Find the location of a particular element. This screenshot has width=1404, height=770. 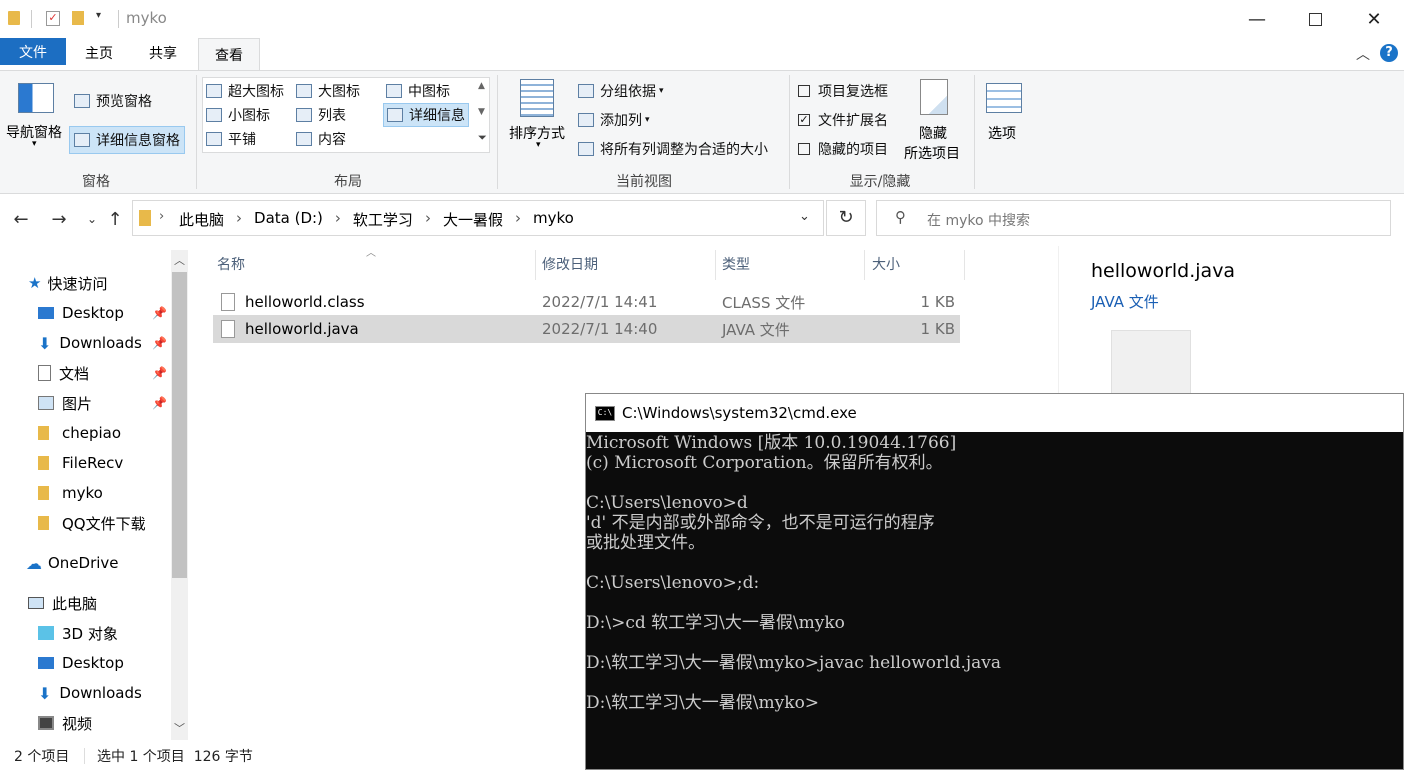

preview-filename: helloworld.java is located at coordinates (1163, 271).